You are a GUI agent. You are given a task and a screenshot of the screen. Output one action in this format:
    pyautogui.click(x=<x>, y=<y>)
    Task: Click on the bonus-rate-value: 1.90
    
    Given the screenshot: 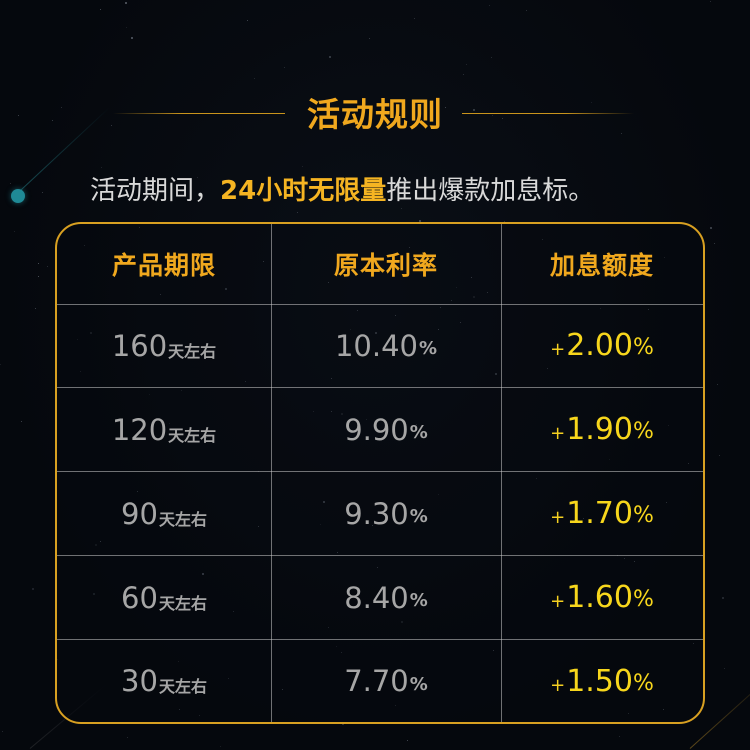 What is the action you would take?
    pyautogui.click(x=599, y=429)
    